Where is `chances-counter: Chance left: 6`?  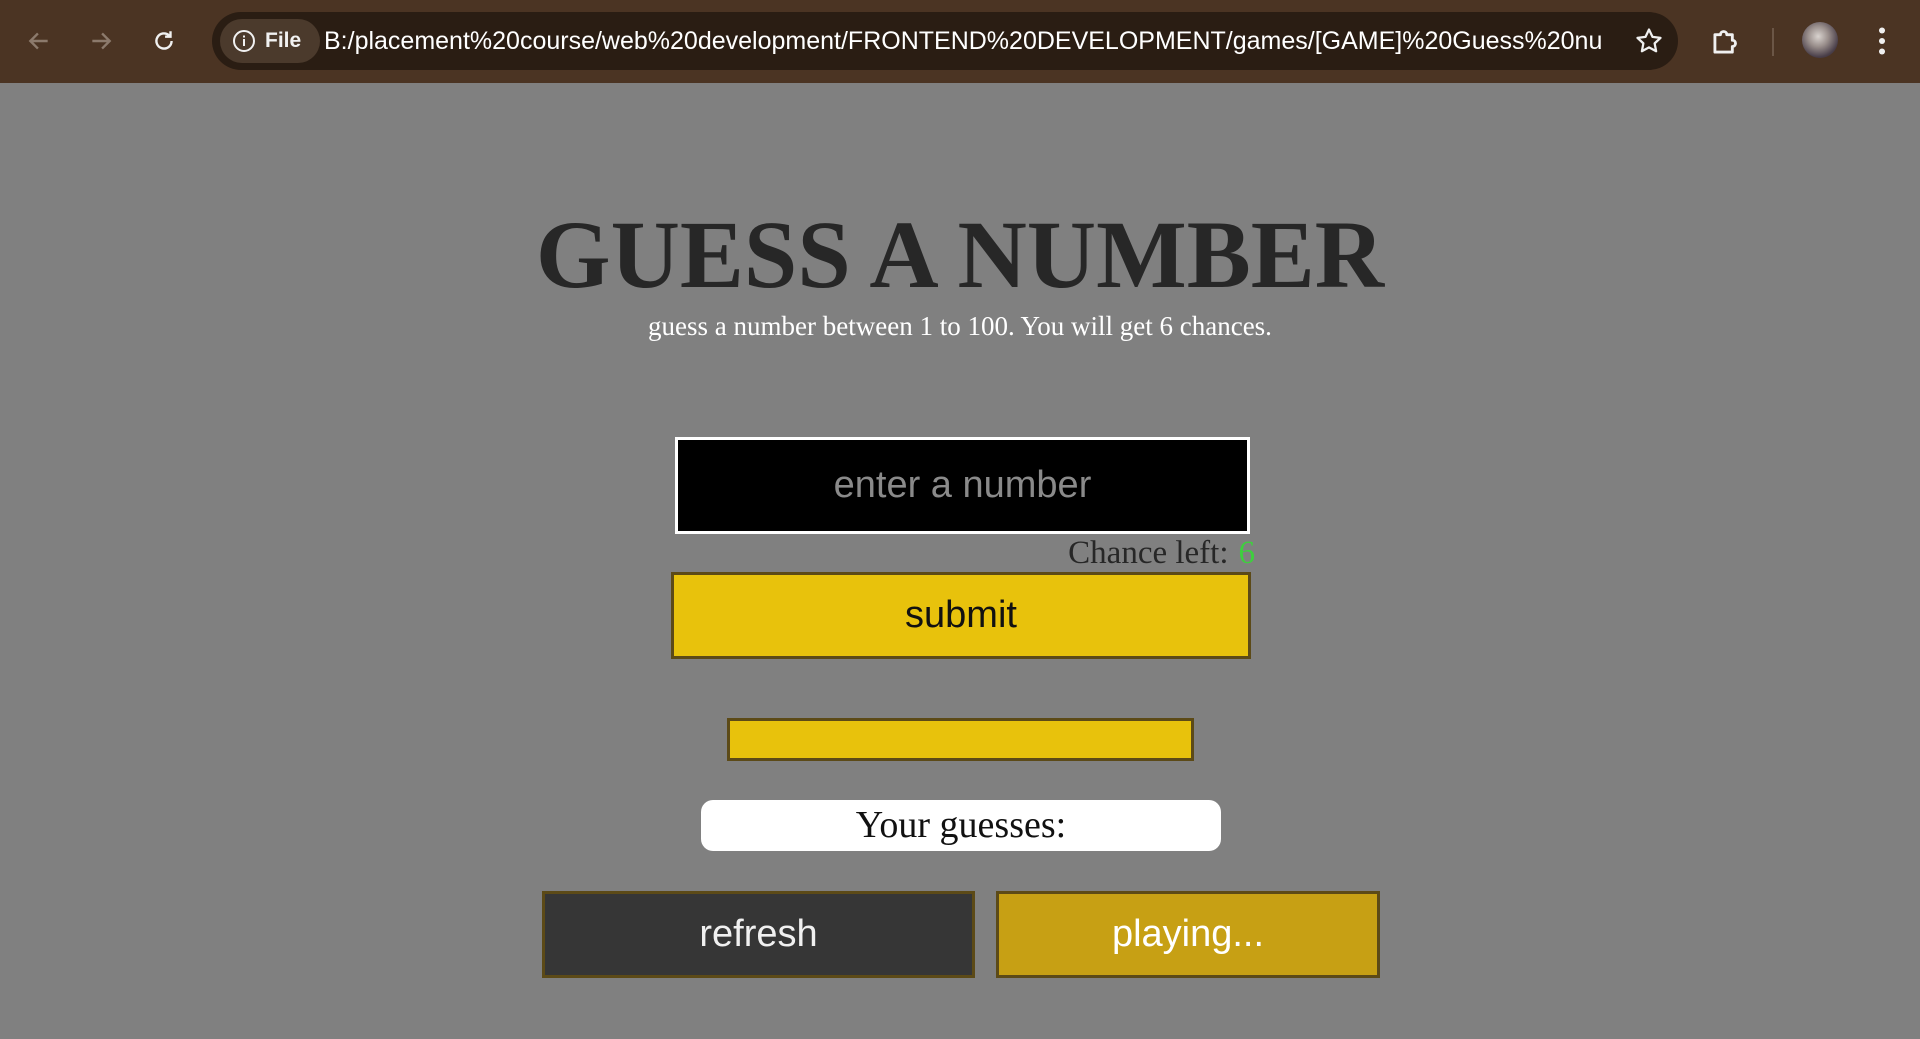
chances-counter: Chance left: 6 is located at coordinates (1127, 553).